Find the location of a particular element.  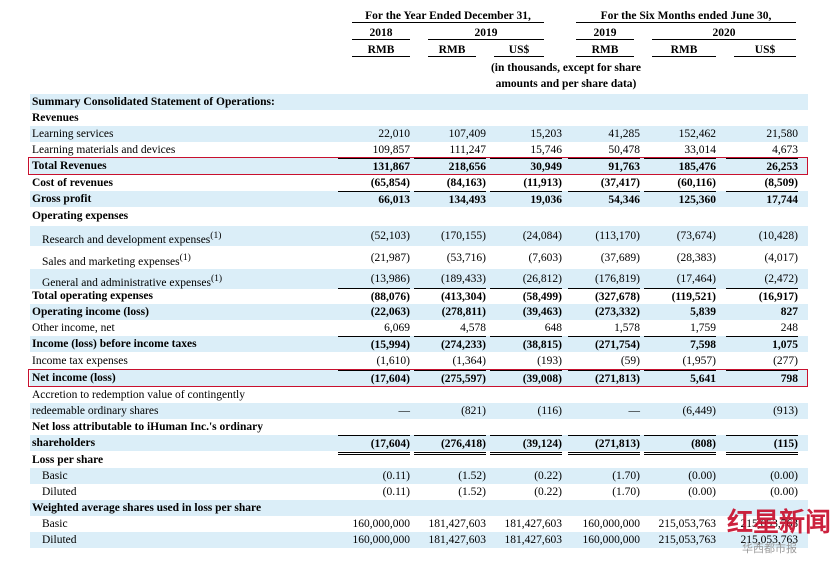

value-cell: (0.11) is located at coordinates (396, 492).